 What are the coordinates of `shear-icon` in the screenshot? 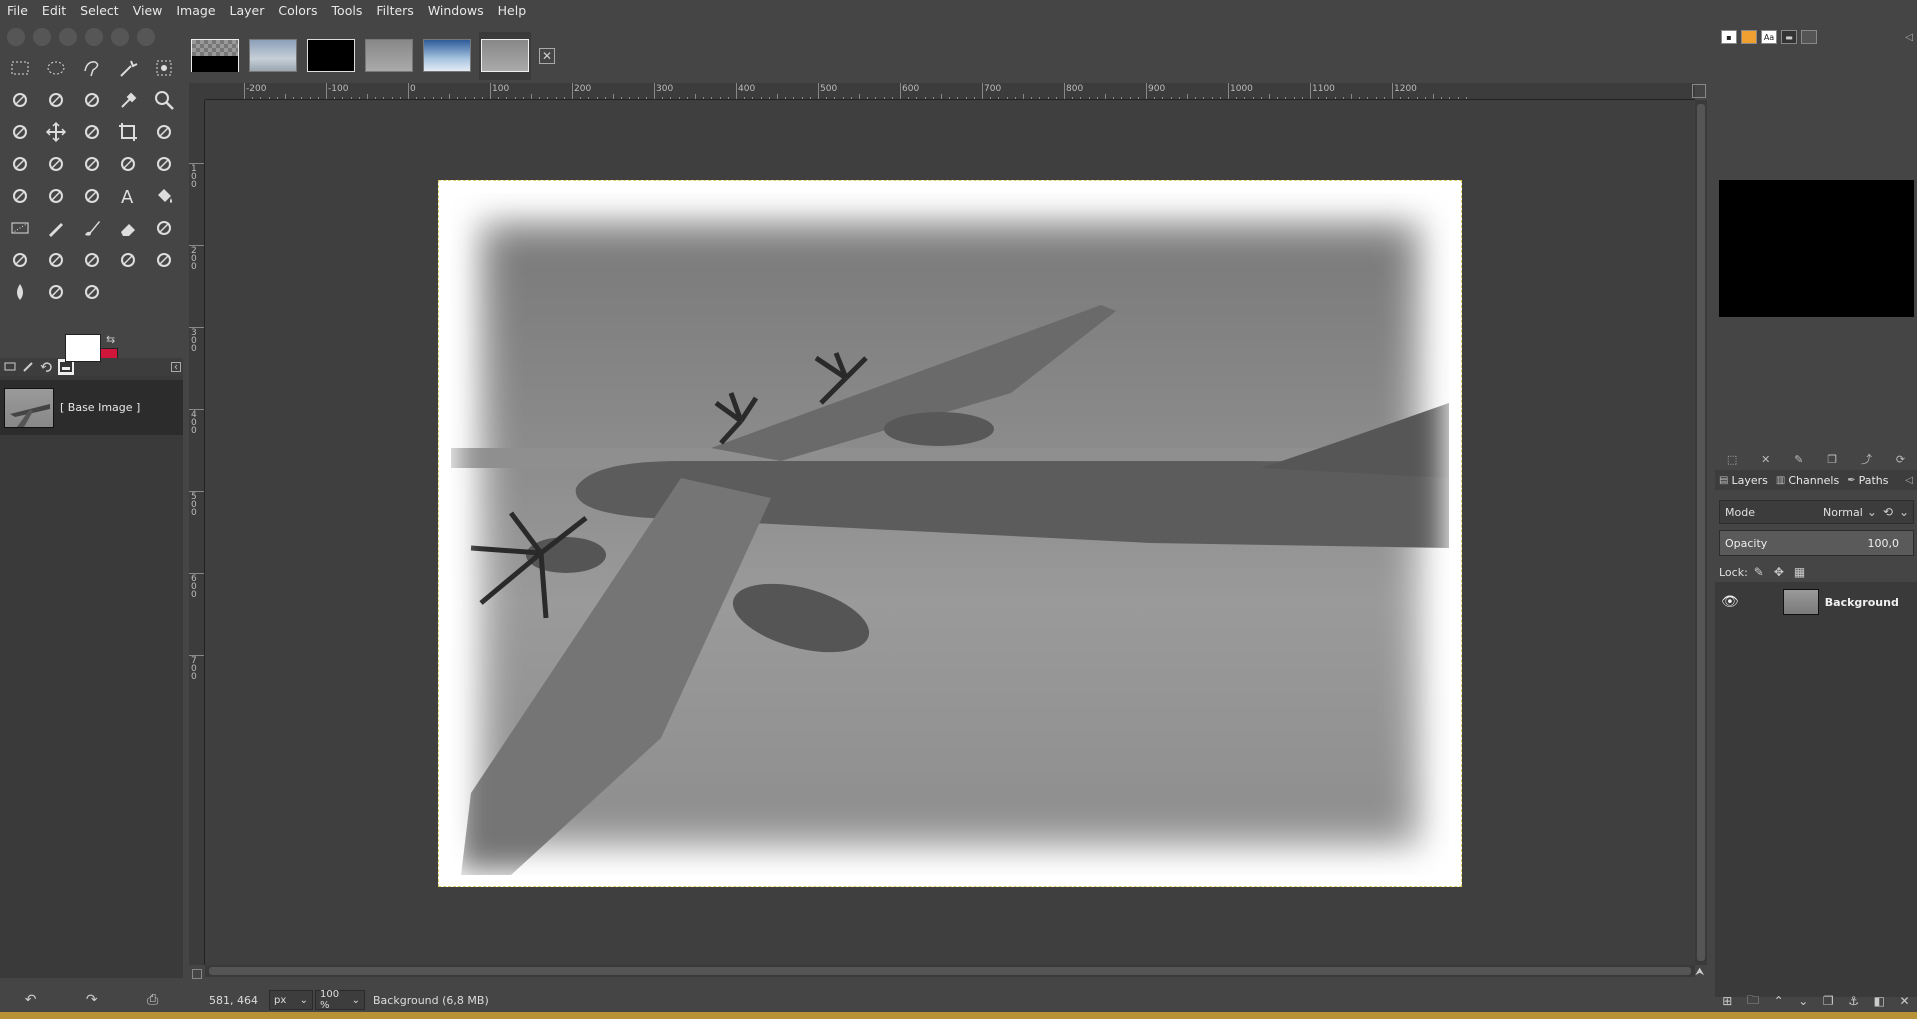 It's located at (92, 164).